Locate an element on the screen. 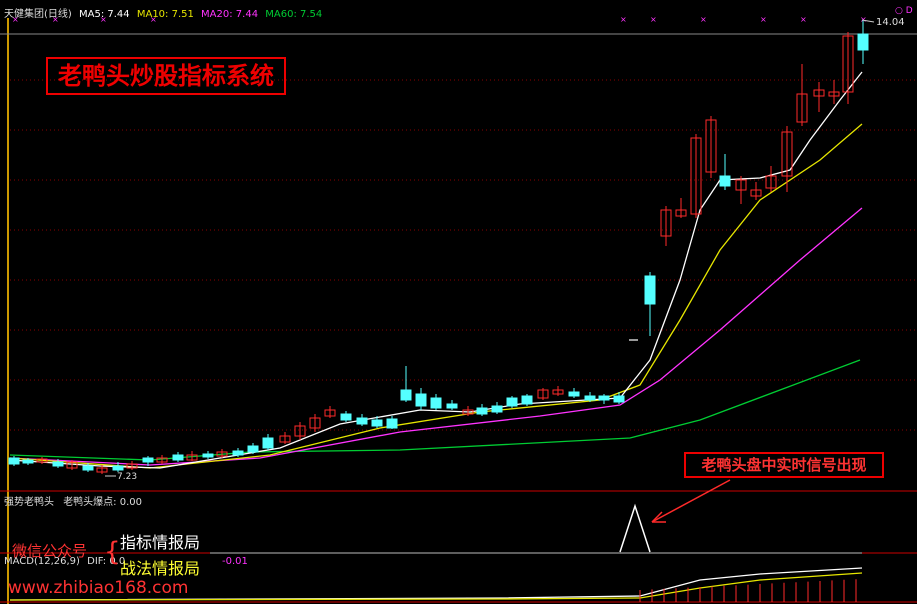 The height and width of the screenshot is (604, 917). macd-tail-value: -0.01 is located at coordinates (235, 561).